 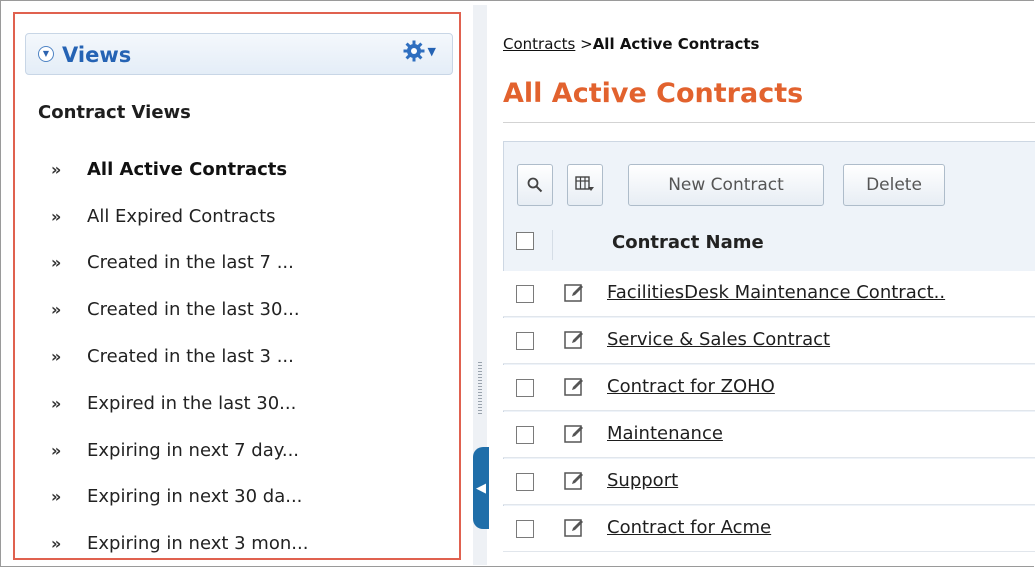 I want to click on gear-icon, so click(x=414, y=51).